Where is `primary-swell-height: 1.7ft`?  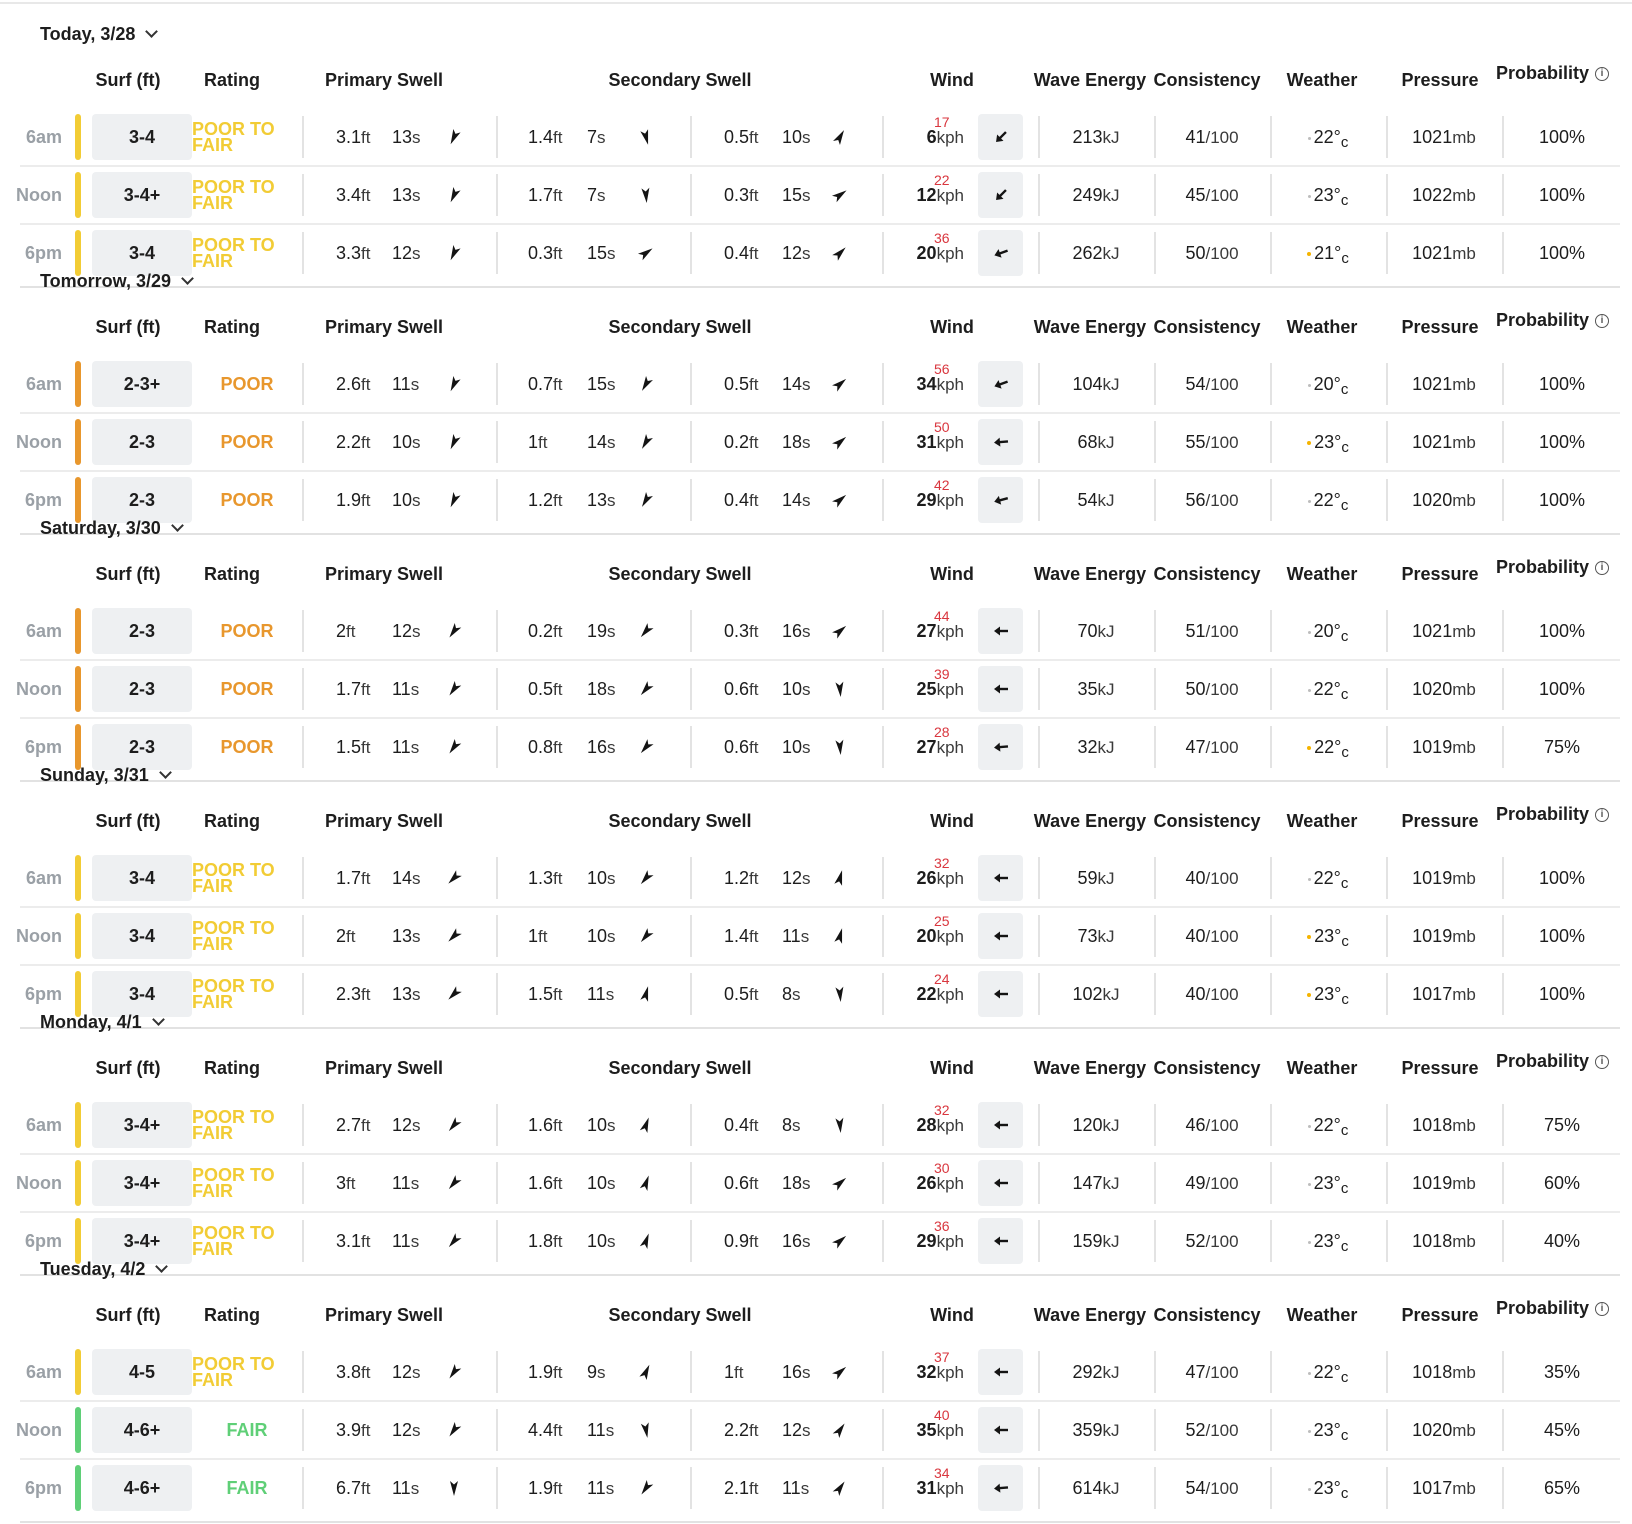 primary-swell-height: 1.7ft is located at coordinates (353, 878).